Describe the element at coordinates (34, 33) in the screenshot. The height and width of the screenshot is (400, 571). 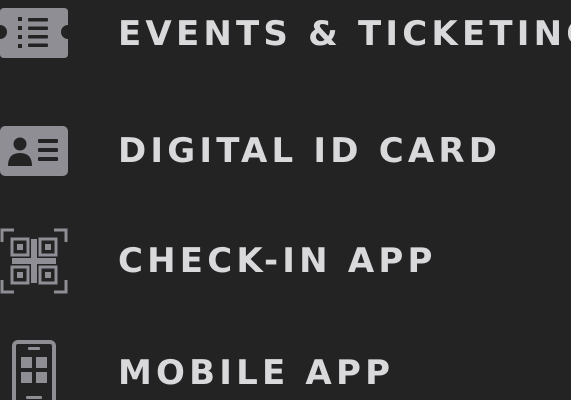
I see `ticket-icon` at that location.